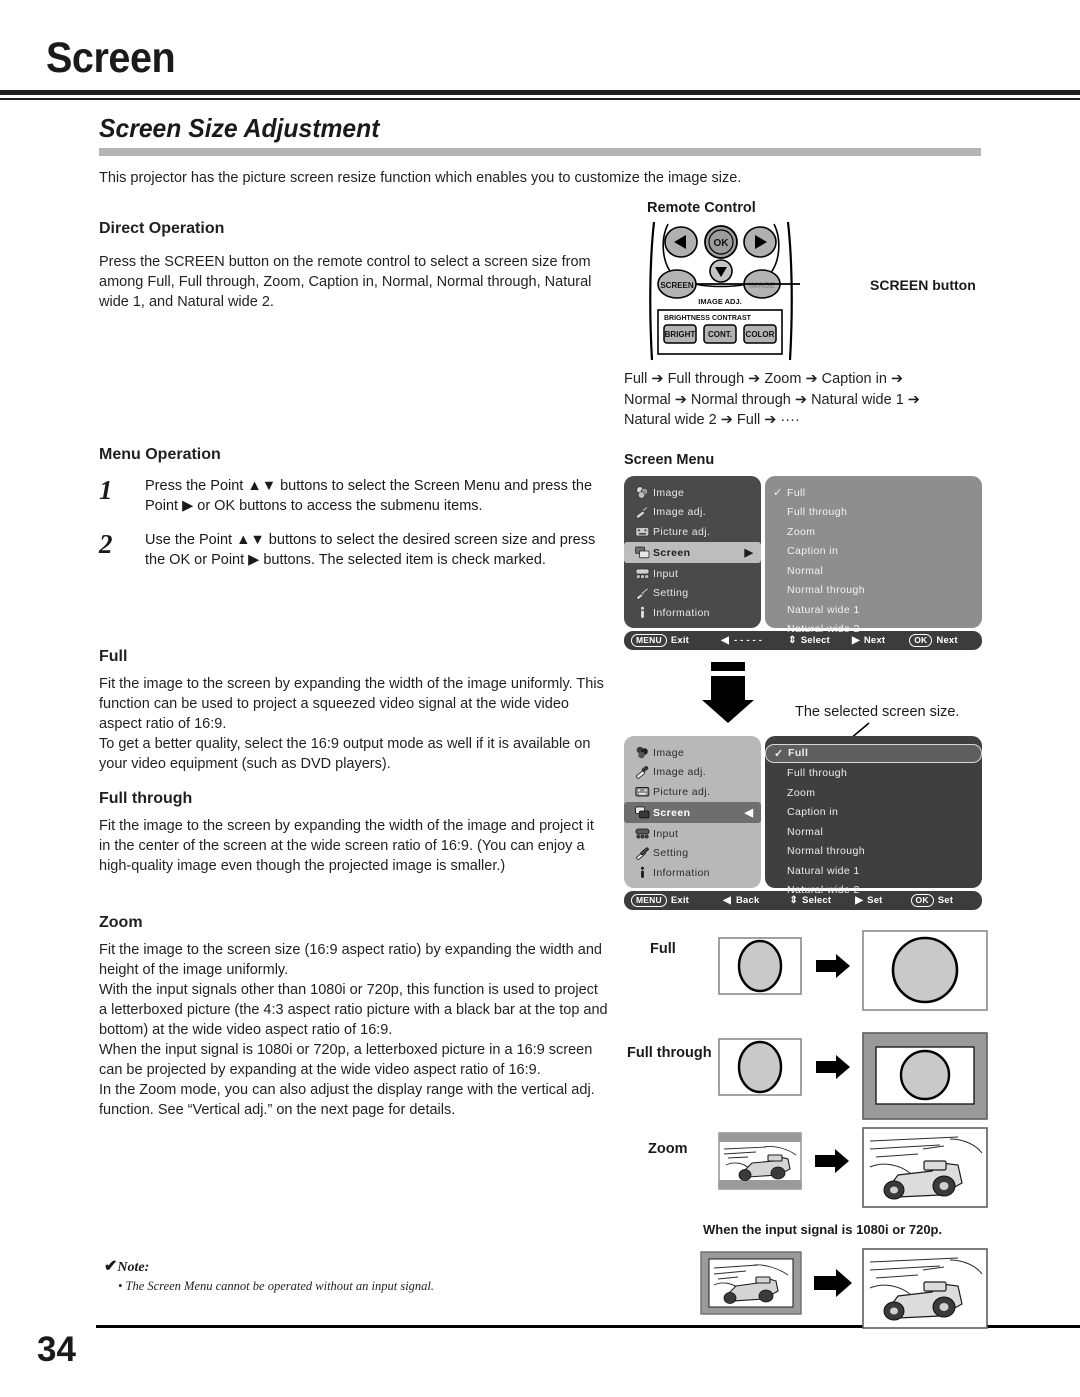  Describe the element at coordinates (796, 492) in the screenshot. I see `osd-list-label: Full` at that location.